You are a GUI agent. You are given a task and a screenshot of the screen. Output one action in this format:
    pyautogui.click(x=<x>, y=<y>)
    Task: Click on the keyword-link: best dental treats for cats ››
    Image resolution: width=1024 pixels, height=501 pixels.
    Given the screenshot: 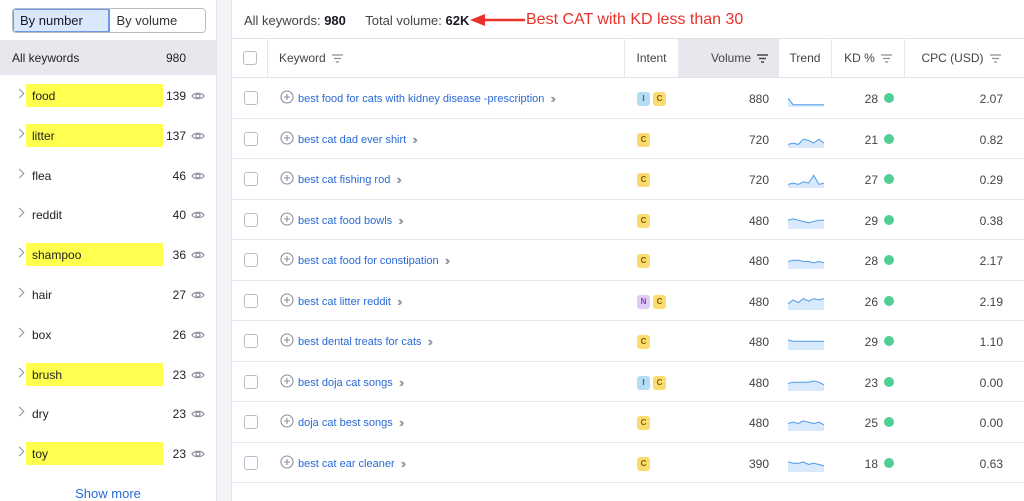 What is the action you would take?
    pyautogui.click(x=365, y=341)
    